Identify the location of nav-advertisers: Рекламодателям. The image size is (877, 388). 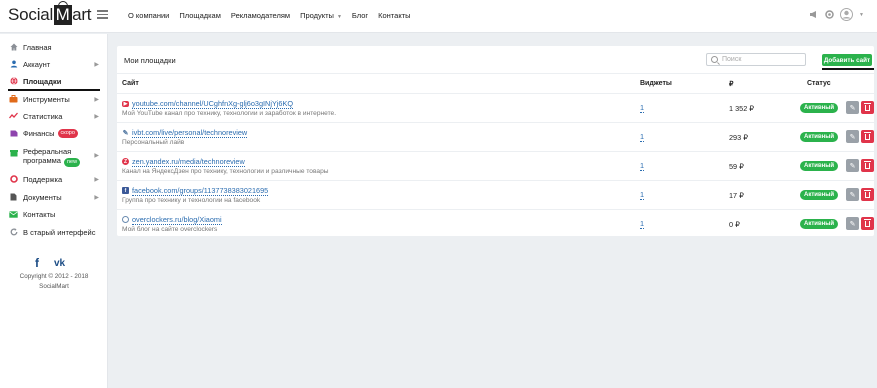
(260, 15).